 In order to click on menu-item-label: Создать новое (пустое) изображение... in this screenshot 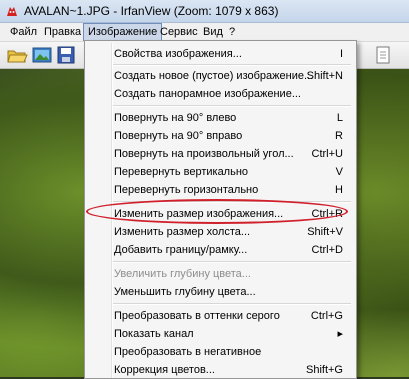, I will do `click(214, 76)`.